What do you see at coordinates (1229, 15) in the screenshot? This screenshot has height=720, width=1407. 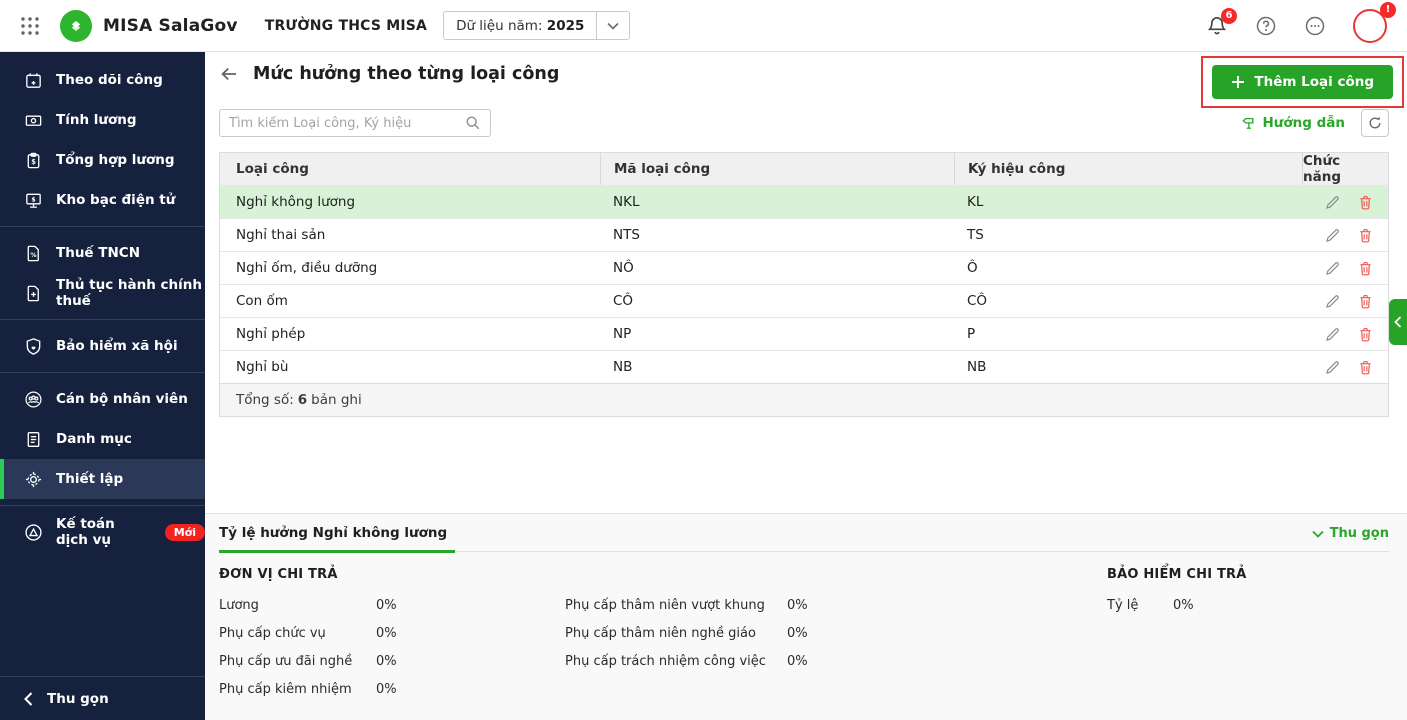 I see `notification-count-badge: 6` at bounding box center [1229, 15].